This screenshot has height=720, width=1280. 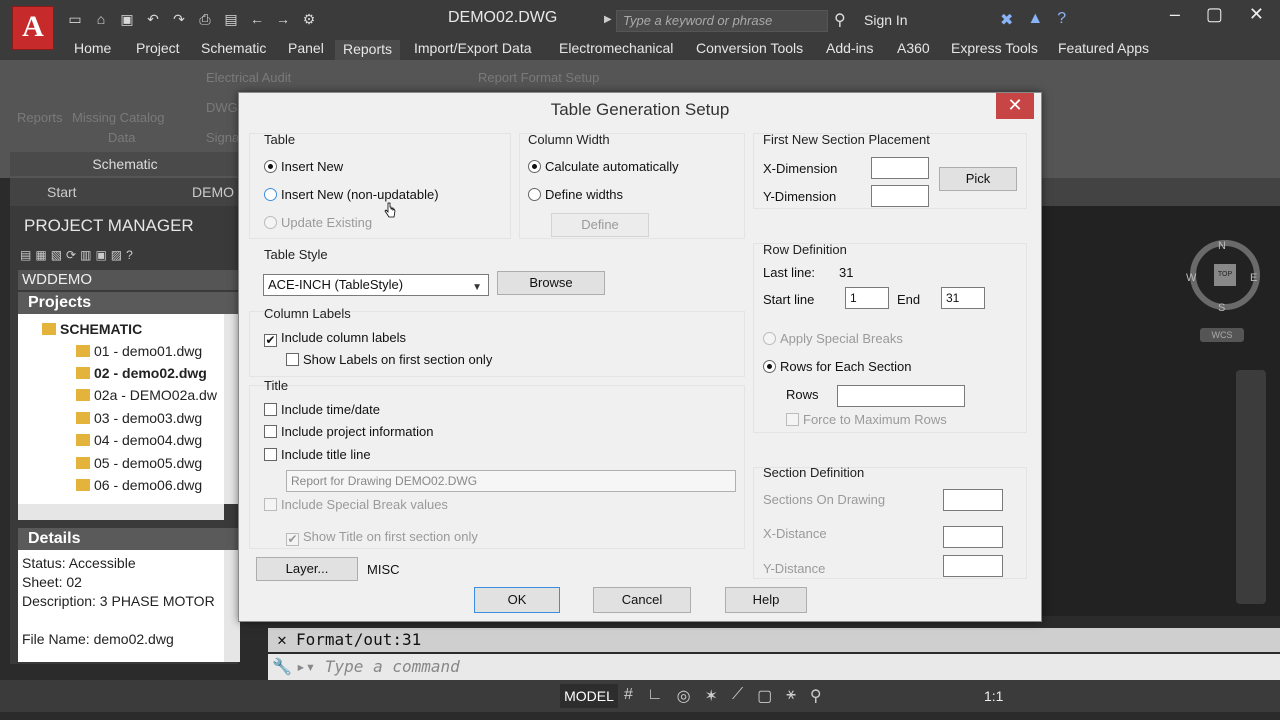 What do you see at coordinates (282, 640) in the screenshot?
I see `close-command-icon: ✕` at bounding box center [282, 640].